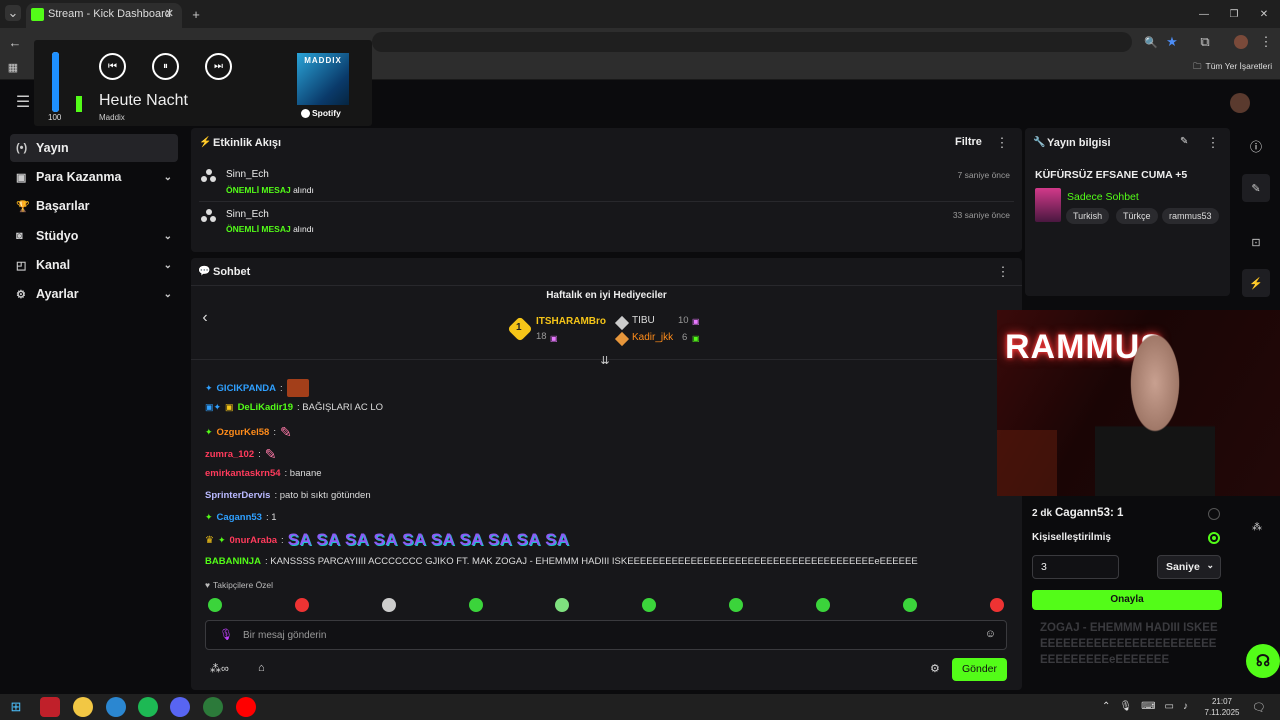 Image resolution: width=1280 pixels, height=720 pixels. I want to click on new-tab-button: +, so click(196, 14).